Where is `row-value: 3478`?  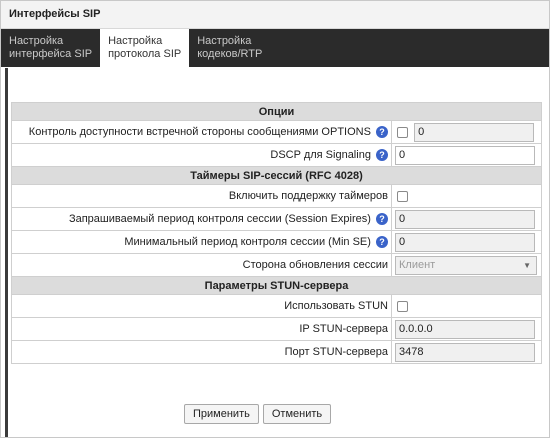
row-value: 3478 is located at coordinates (466, 352).